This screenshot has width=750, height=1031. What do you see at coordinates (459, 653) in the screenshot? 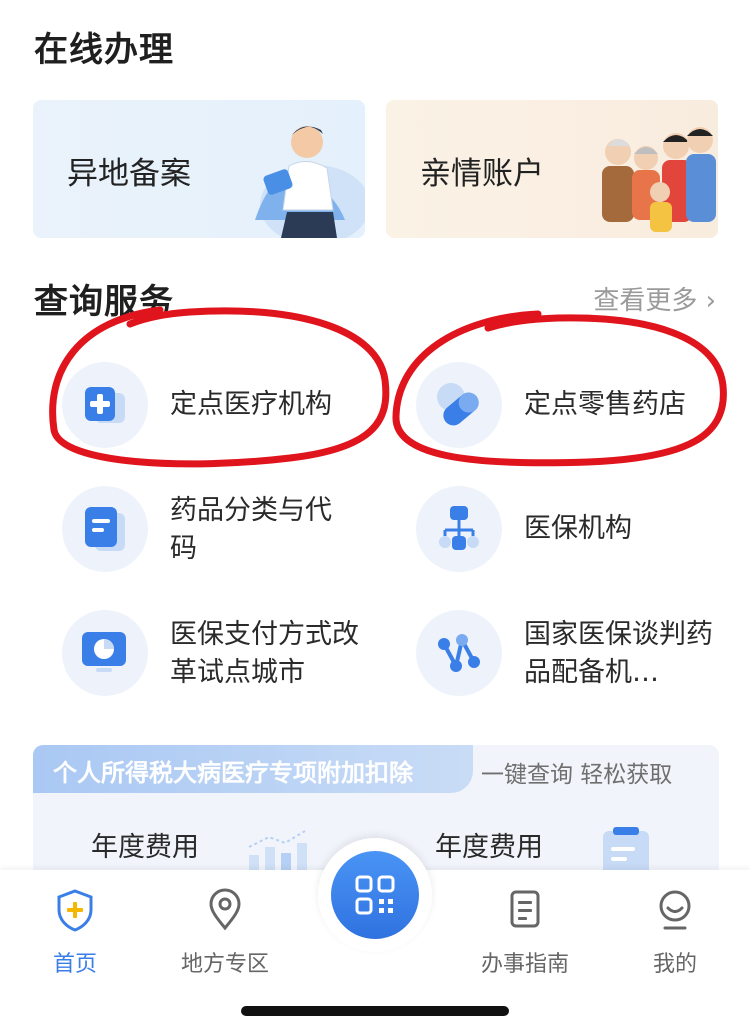
I see `network-icon` at bounding box center [459, 653].